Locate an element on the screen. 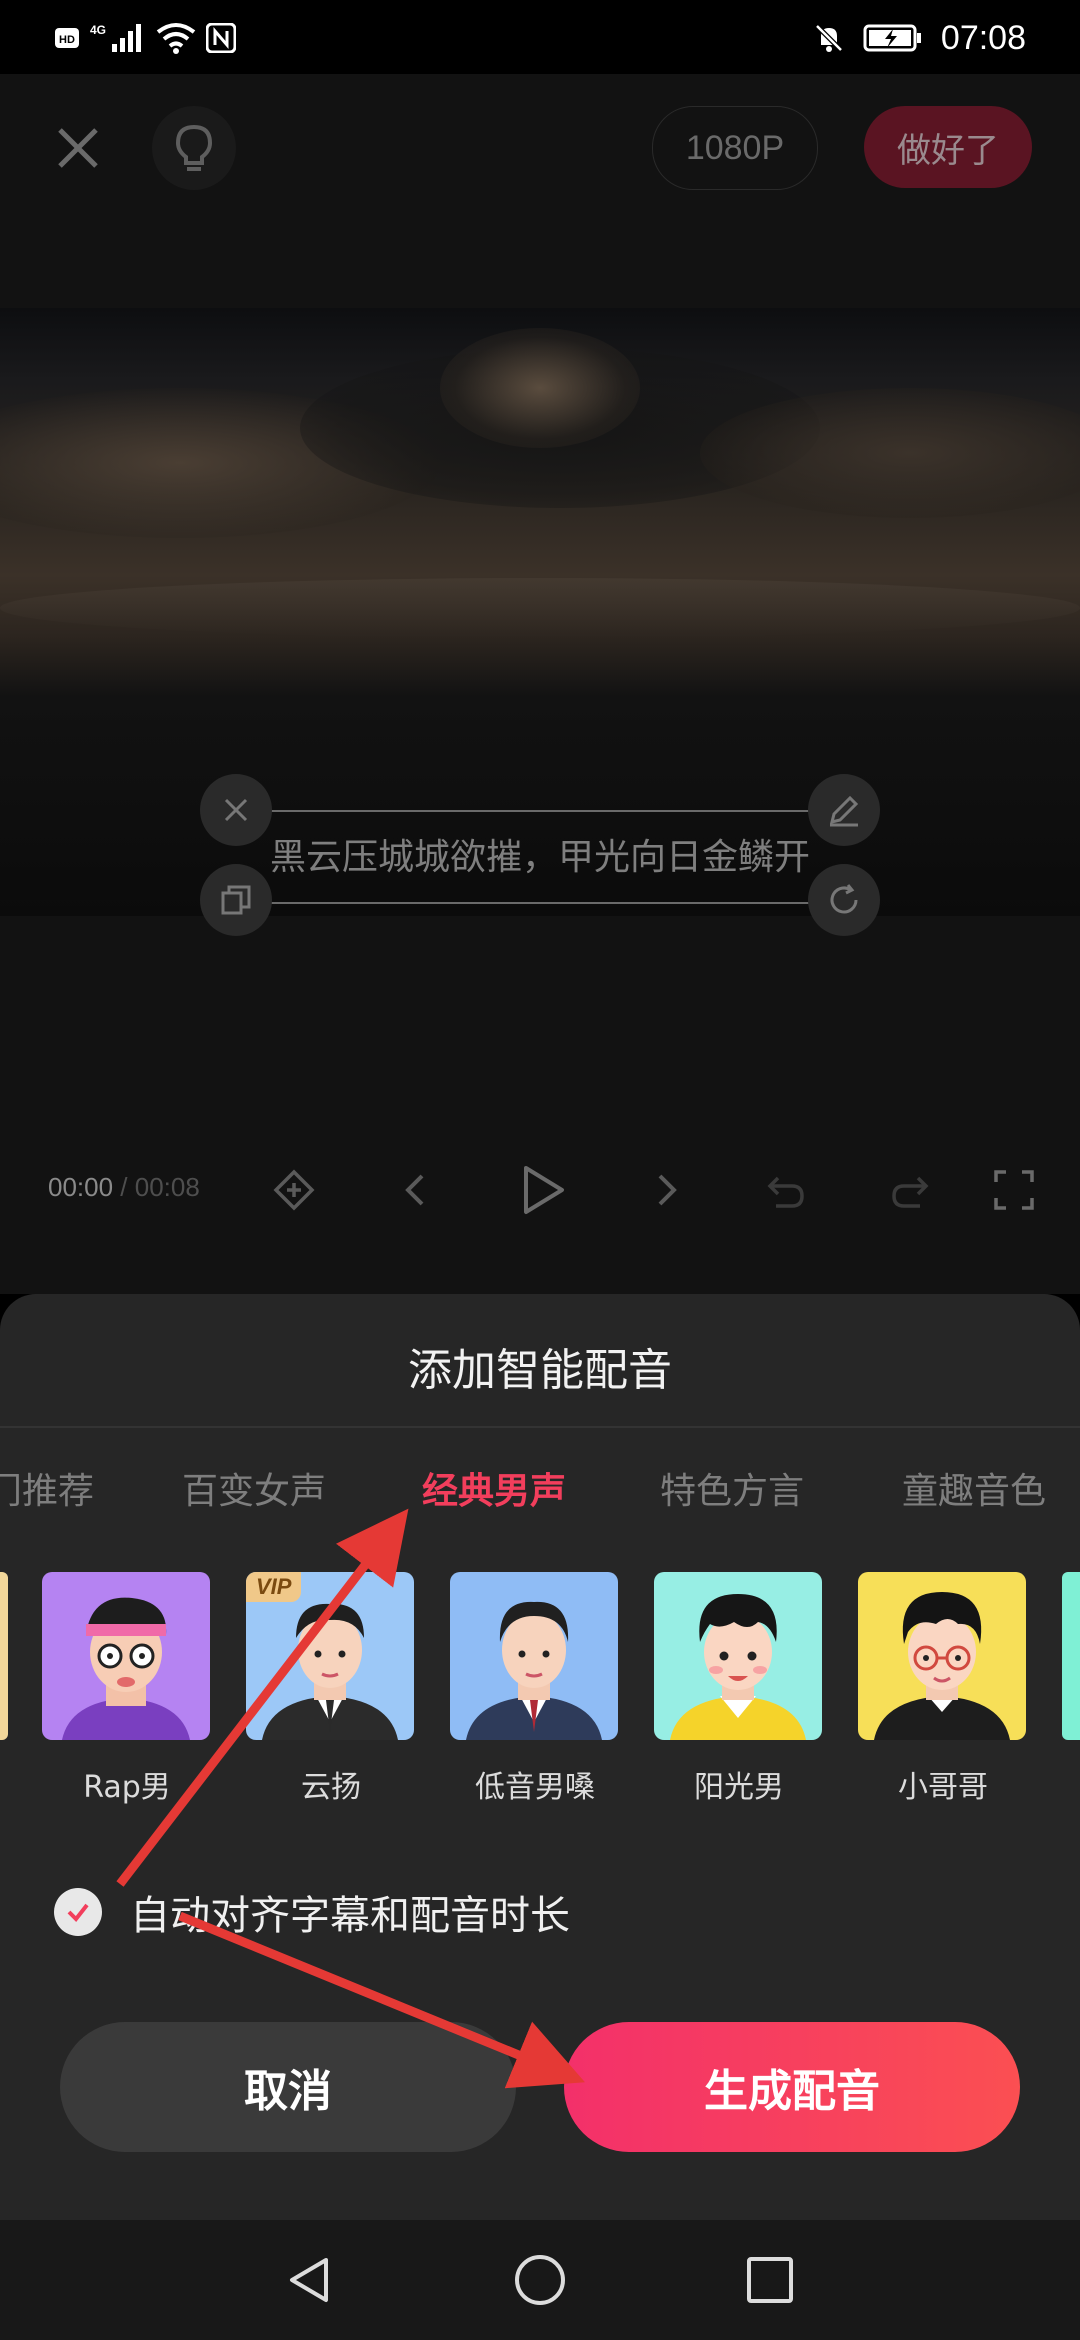 The width and height of the screenshot is (1080, 2340). svg-text: HD is located at coordinates (67, 40).